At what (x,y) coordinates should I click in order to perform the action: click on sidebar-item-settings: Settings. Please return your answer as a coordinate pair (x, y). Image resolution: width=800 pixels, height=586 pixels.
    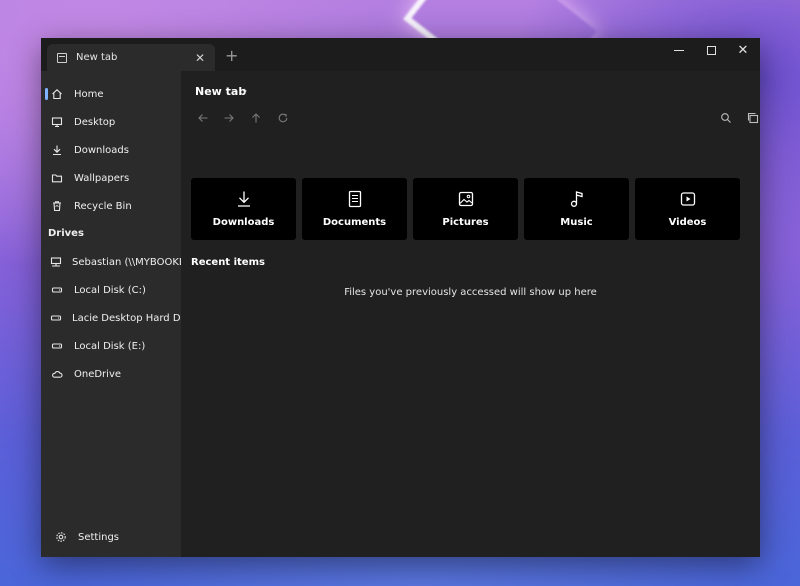
    Looking at the image, I should click on (117, 537).